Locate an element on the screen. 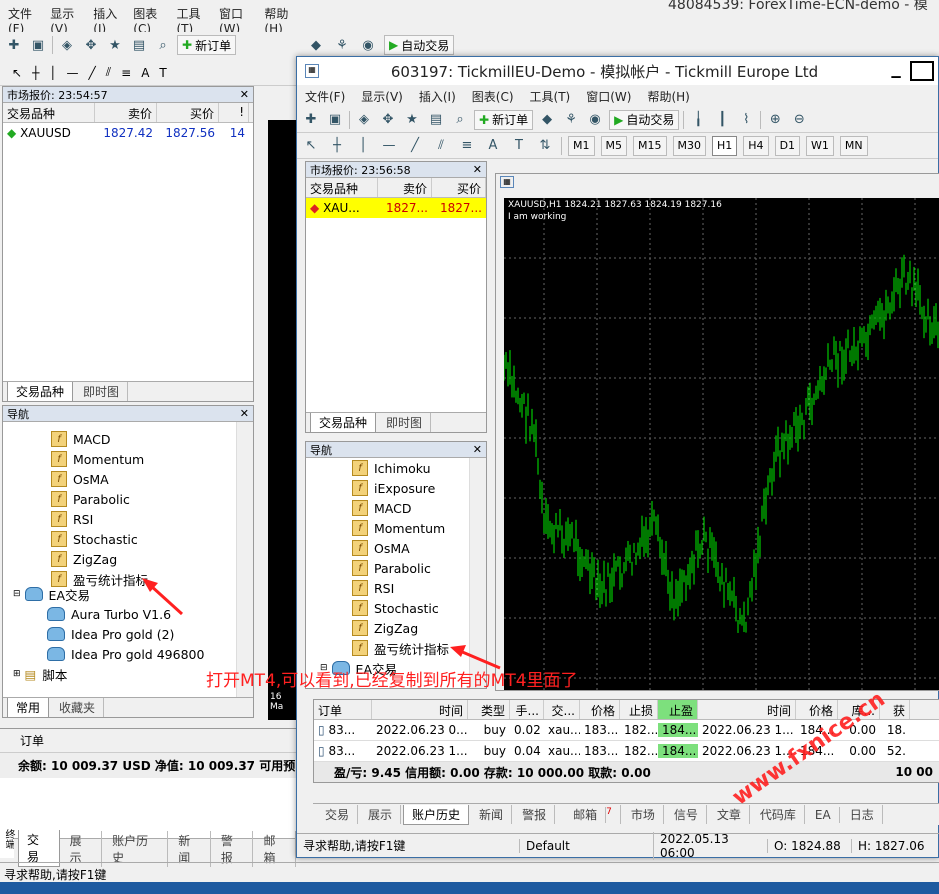 Image resolution: width=939 pixels, height=894 pixels. nav-item: f iExposure is located at coordinates (419, 488).